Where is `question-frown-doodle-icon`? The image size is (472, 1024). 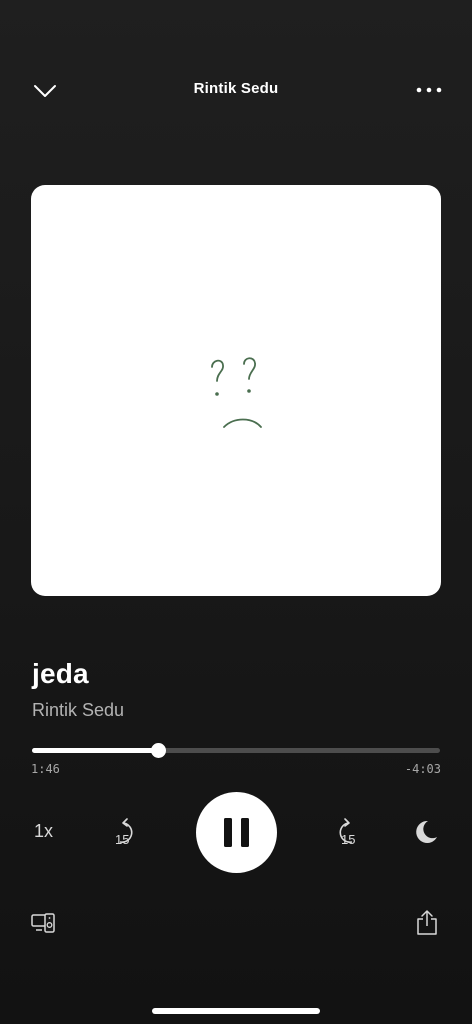
question-frown-doodle-icon is located at coordinates (236, 392).